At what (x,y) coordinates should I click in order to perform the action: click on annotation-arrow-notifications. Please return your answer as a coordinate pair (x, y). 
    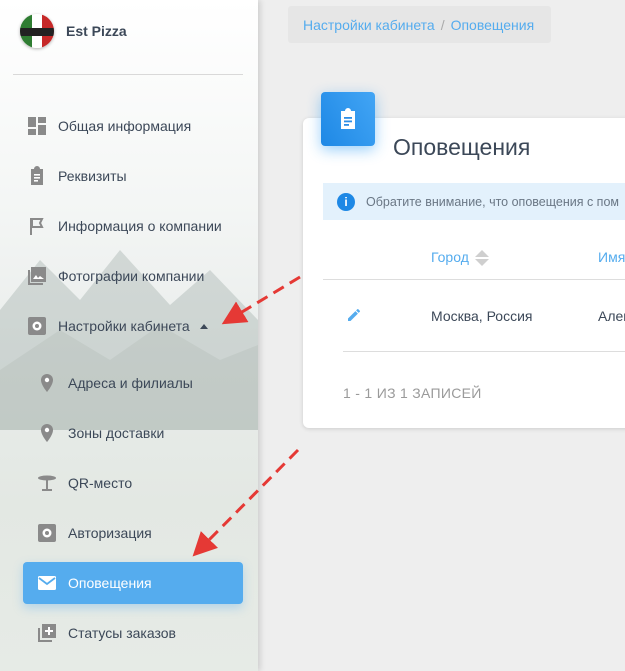
    Looking at the image, I should click on (246, 502).